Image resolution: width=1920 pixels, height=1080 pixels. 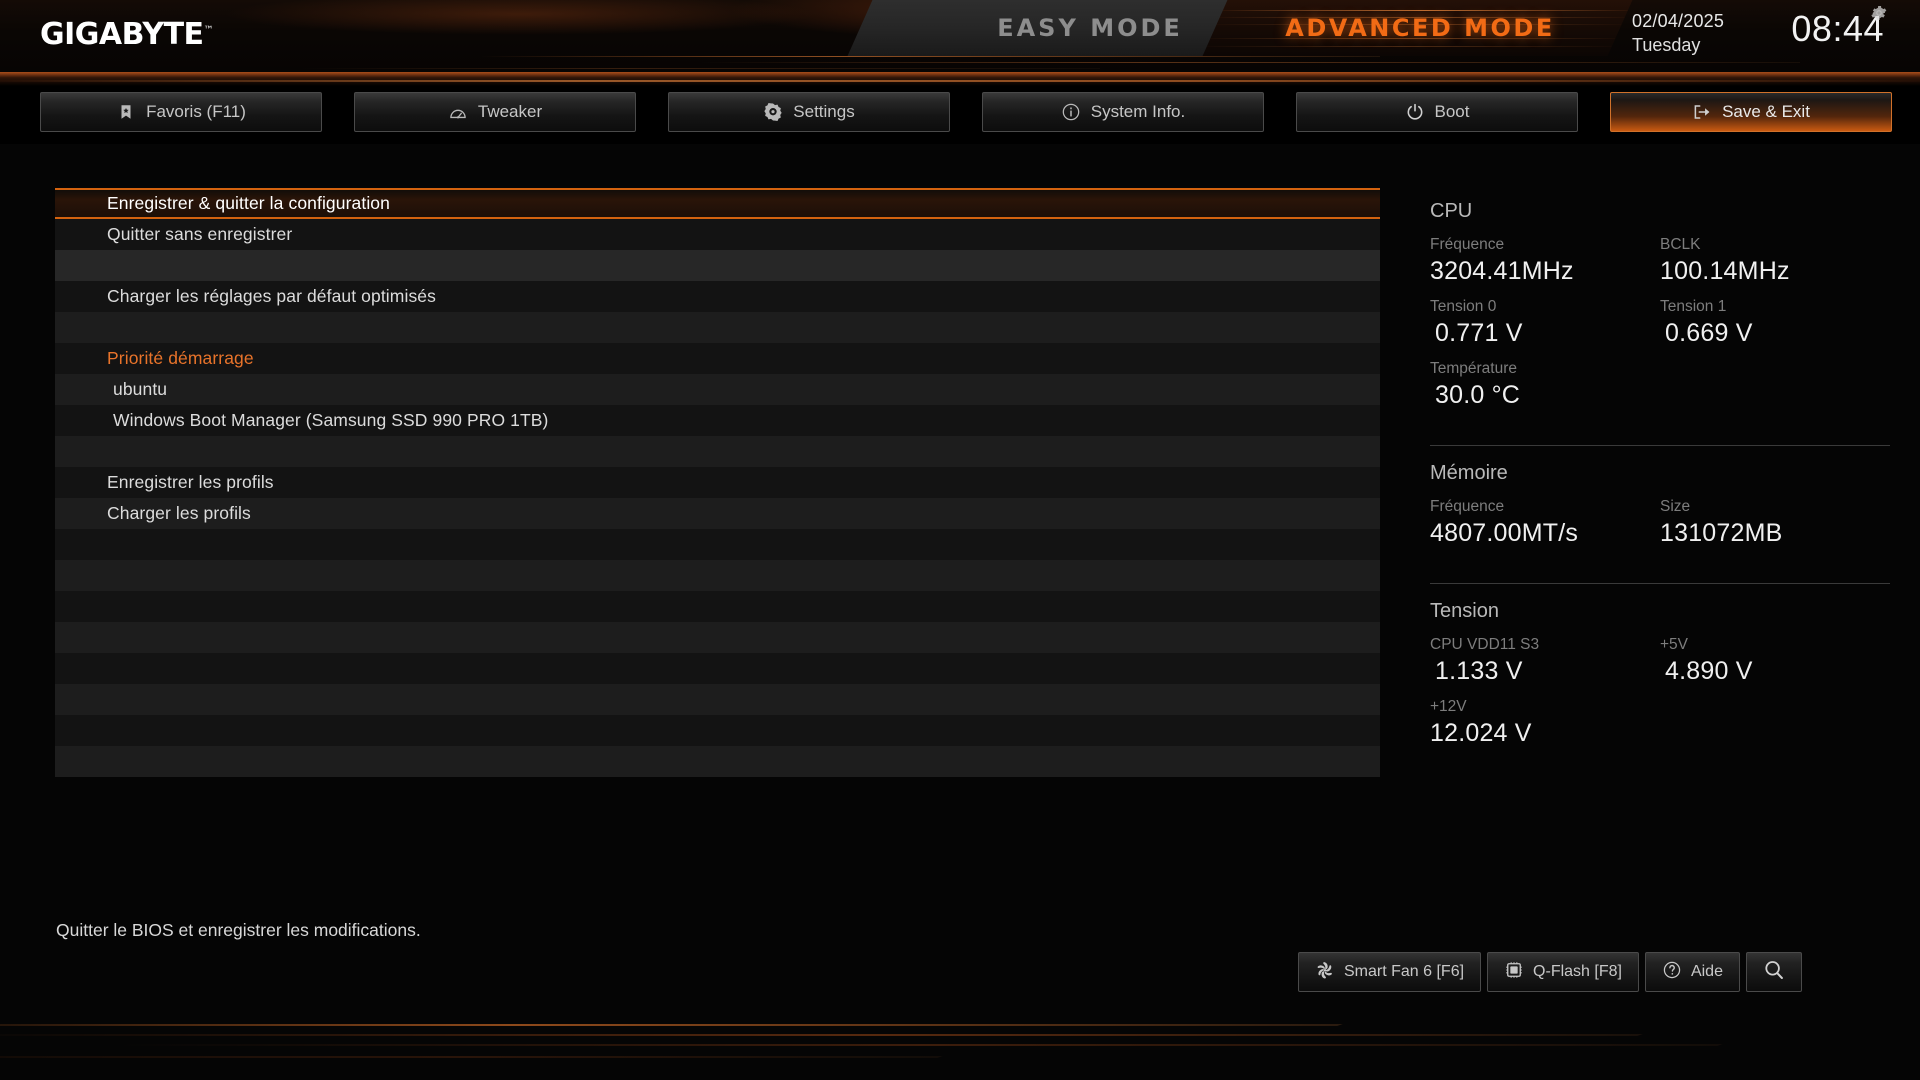 What do you see at coordinates (196, 111) in the screenshot?
I see `tab-label: Favoris (F11)` at bounding box center [196, 111].